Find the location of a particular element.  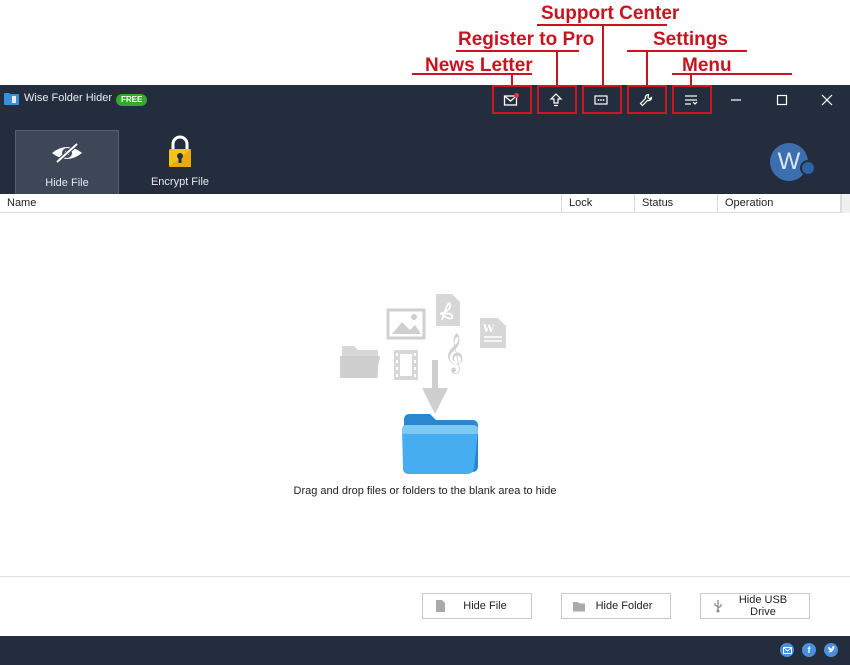

bird-glyph is located at coordinates (831, 649).